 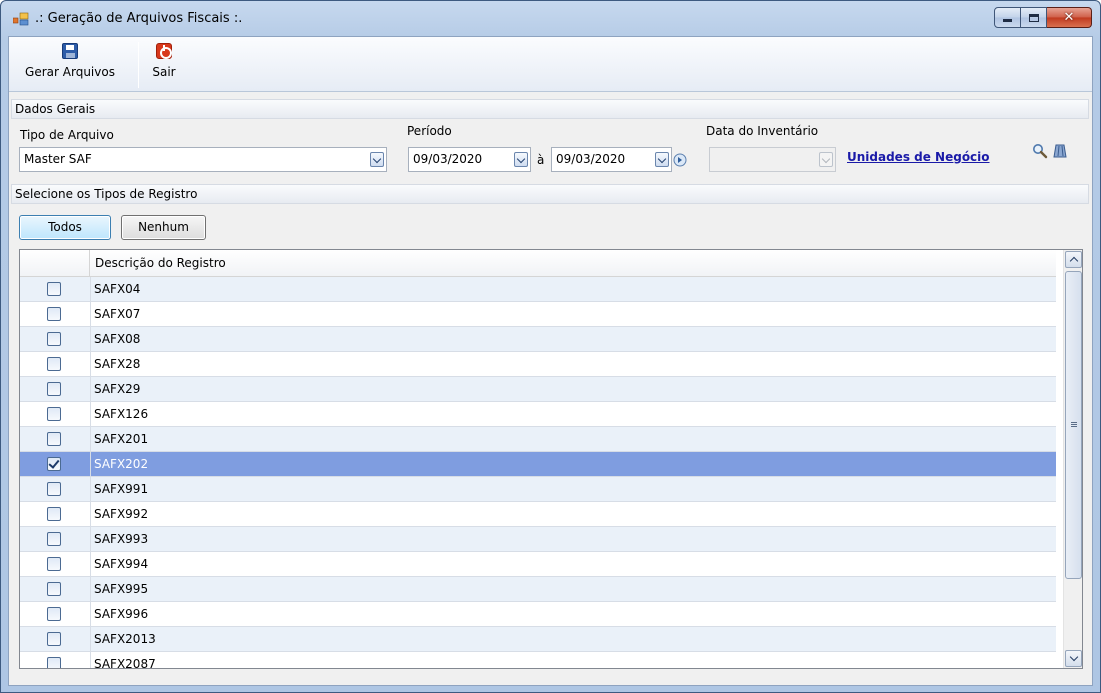 I want to click on exit-icon, so click(x=164, y=51).